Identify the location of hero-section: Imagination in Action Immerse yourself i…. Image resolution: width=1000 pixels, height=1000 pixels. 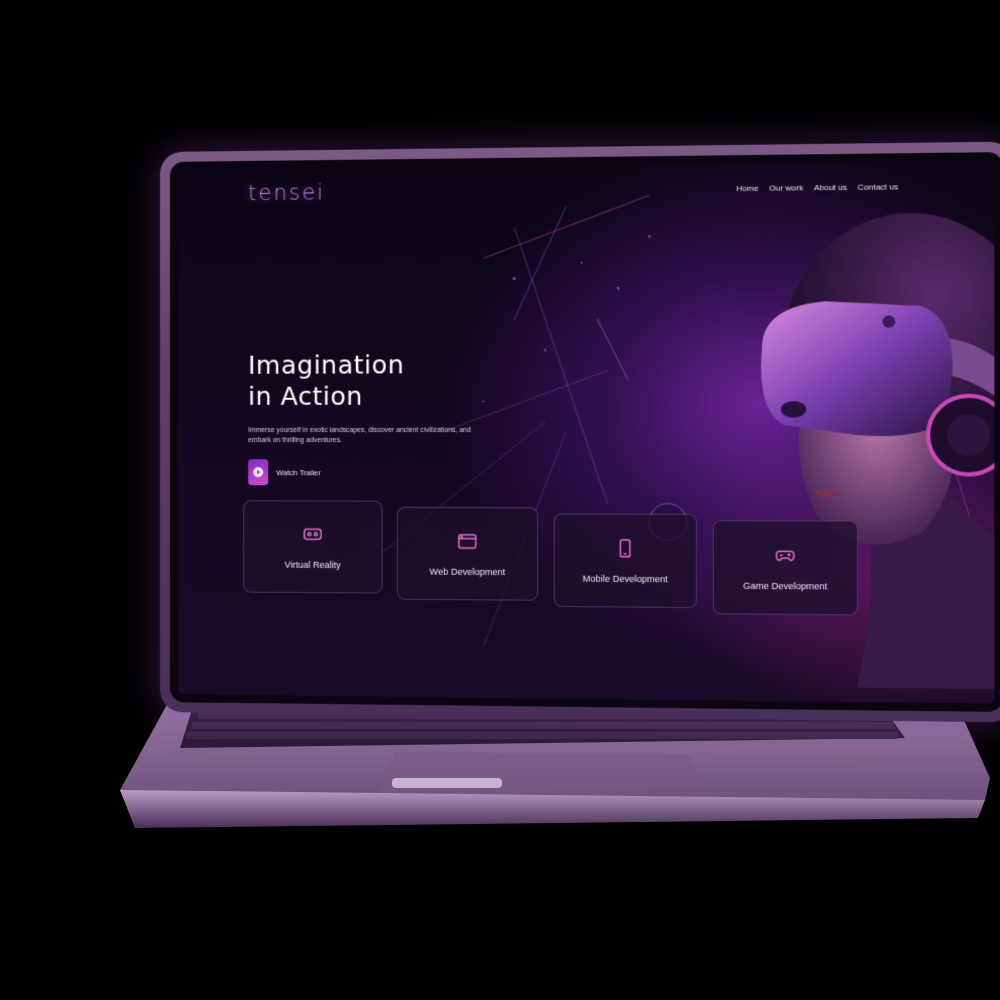
(370, 417).